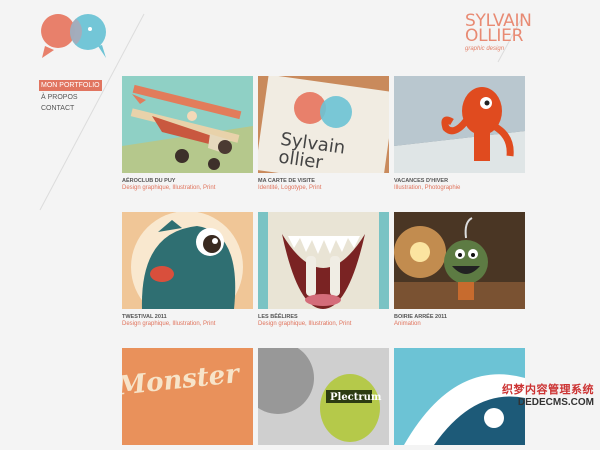 The width and height of the screenshot is (600, 450). Describe the element at coordinates (459, 124) in the screenshot. I see `thumbnail-orange-monster` at that location.